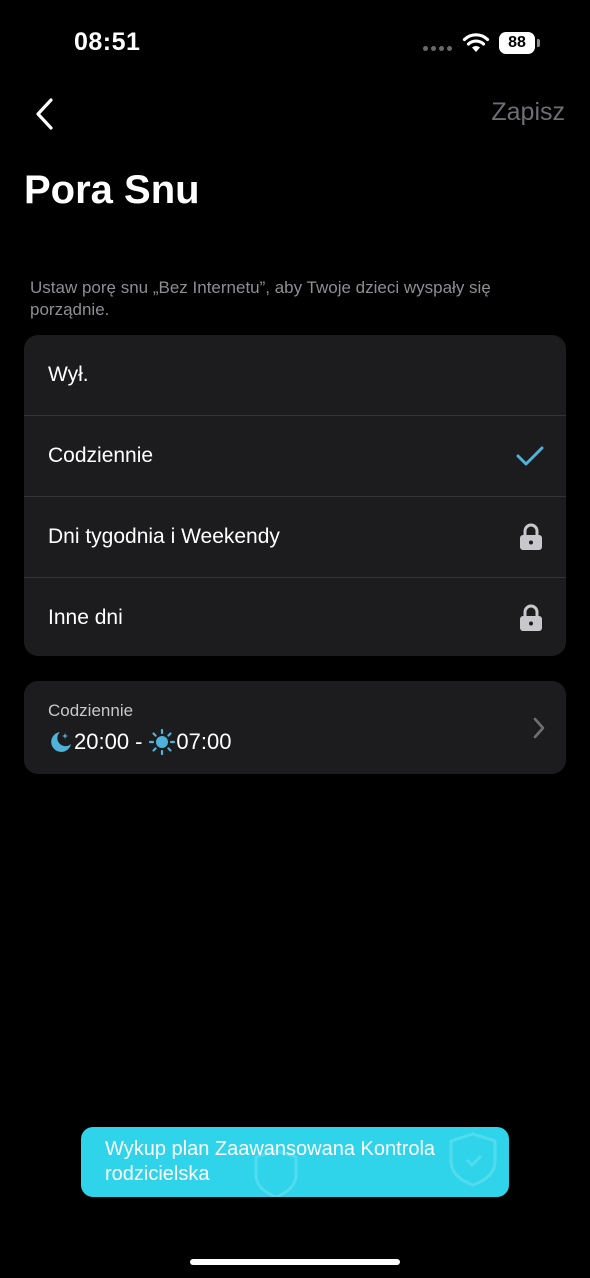 The height and width of the screenshot is (1278, 590). What do you see at coordinates (530, 456) in the screenshot?
I see `checkmark-icon` at bounding box center [530, 456].